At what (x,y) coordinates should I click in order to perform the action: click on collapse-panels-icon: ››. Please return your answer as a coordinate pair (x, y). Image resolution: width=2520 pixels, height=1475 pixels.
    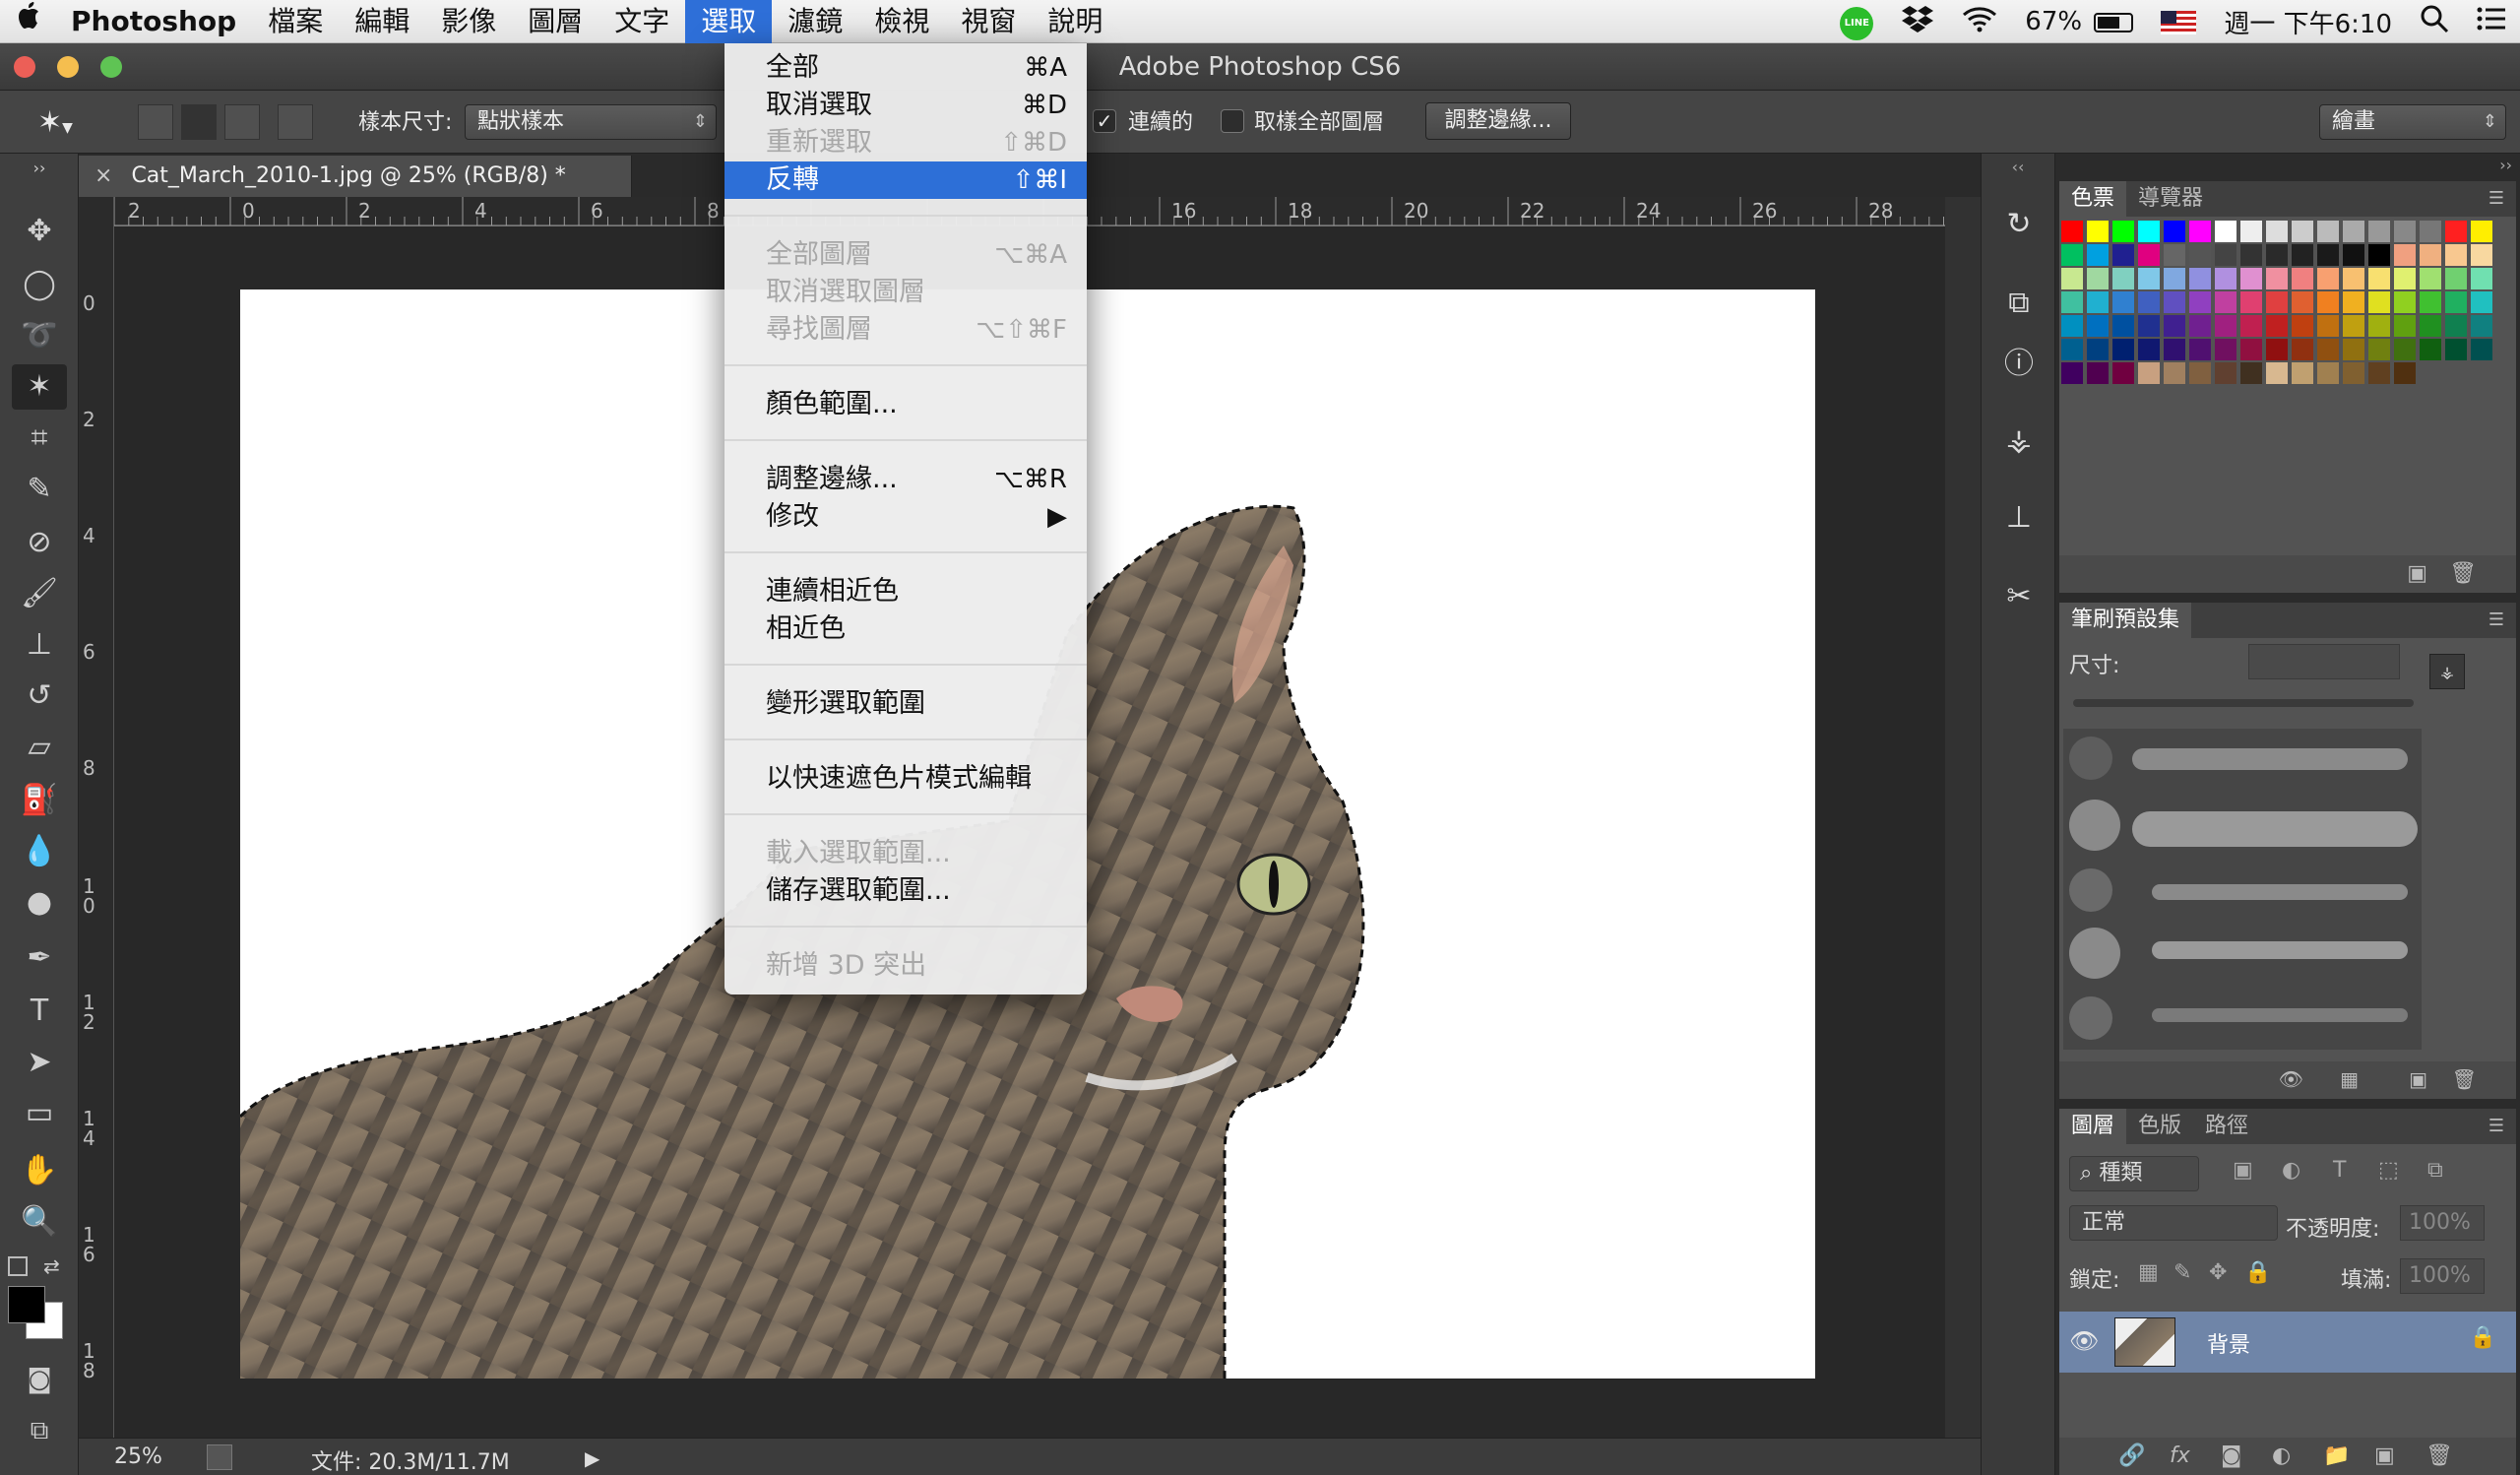
    Looking at the image, I should click on (2505, 165).